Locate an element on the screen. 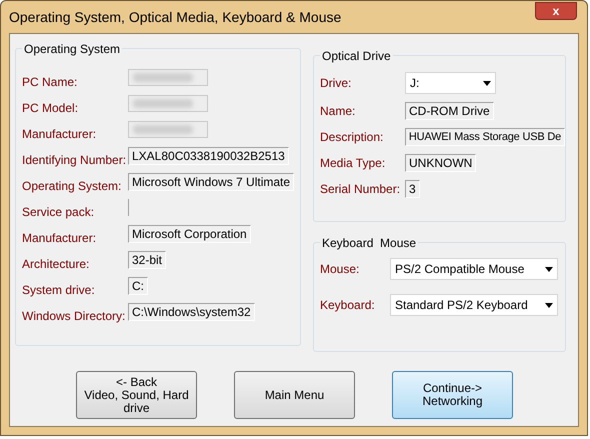  value-field: 3 is located at coordinates (412, 189).